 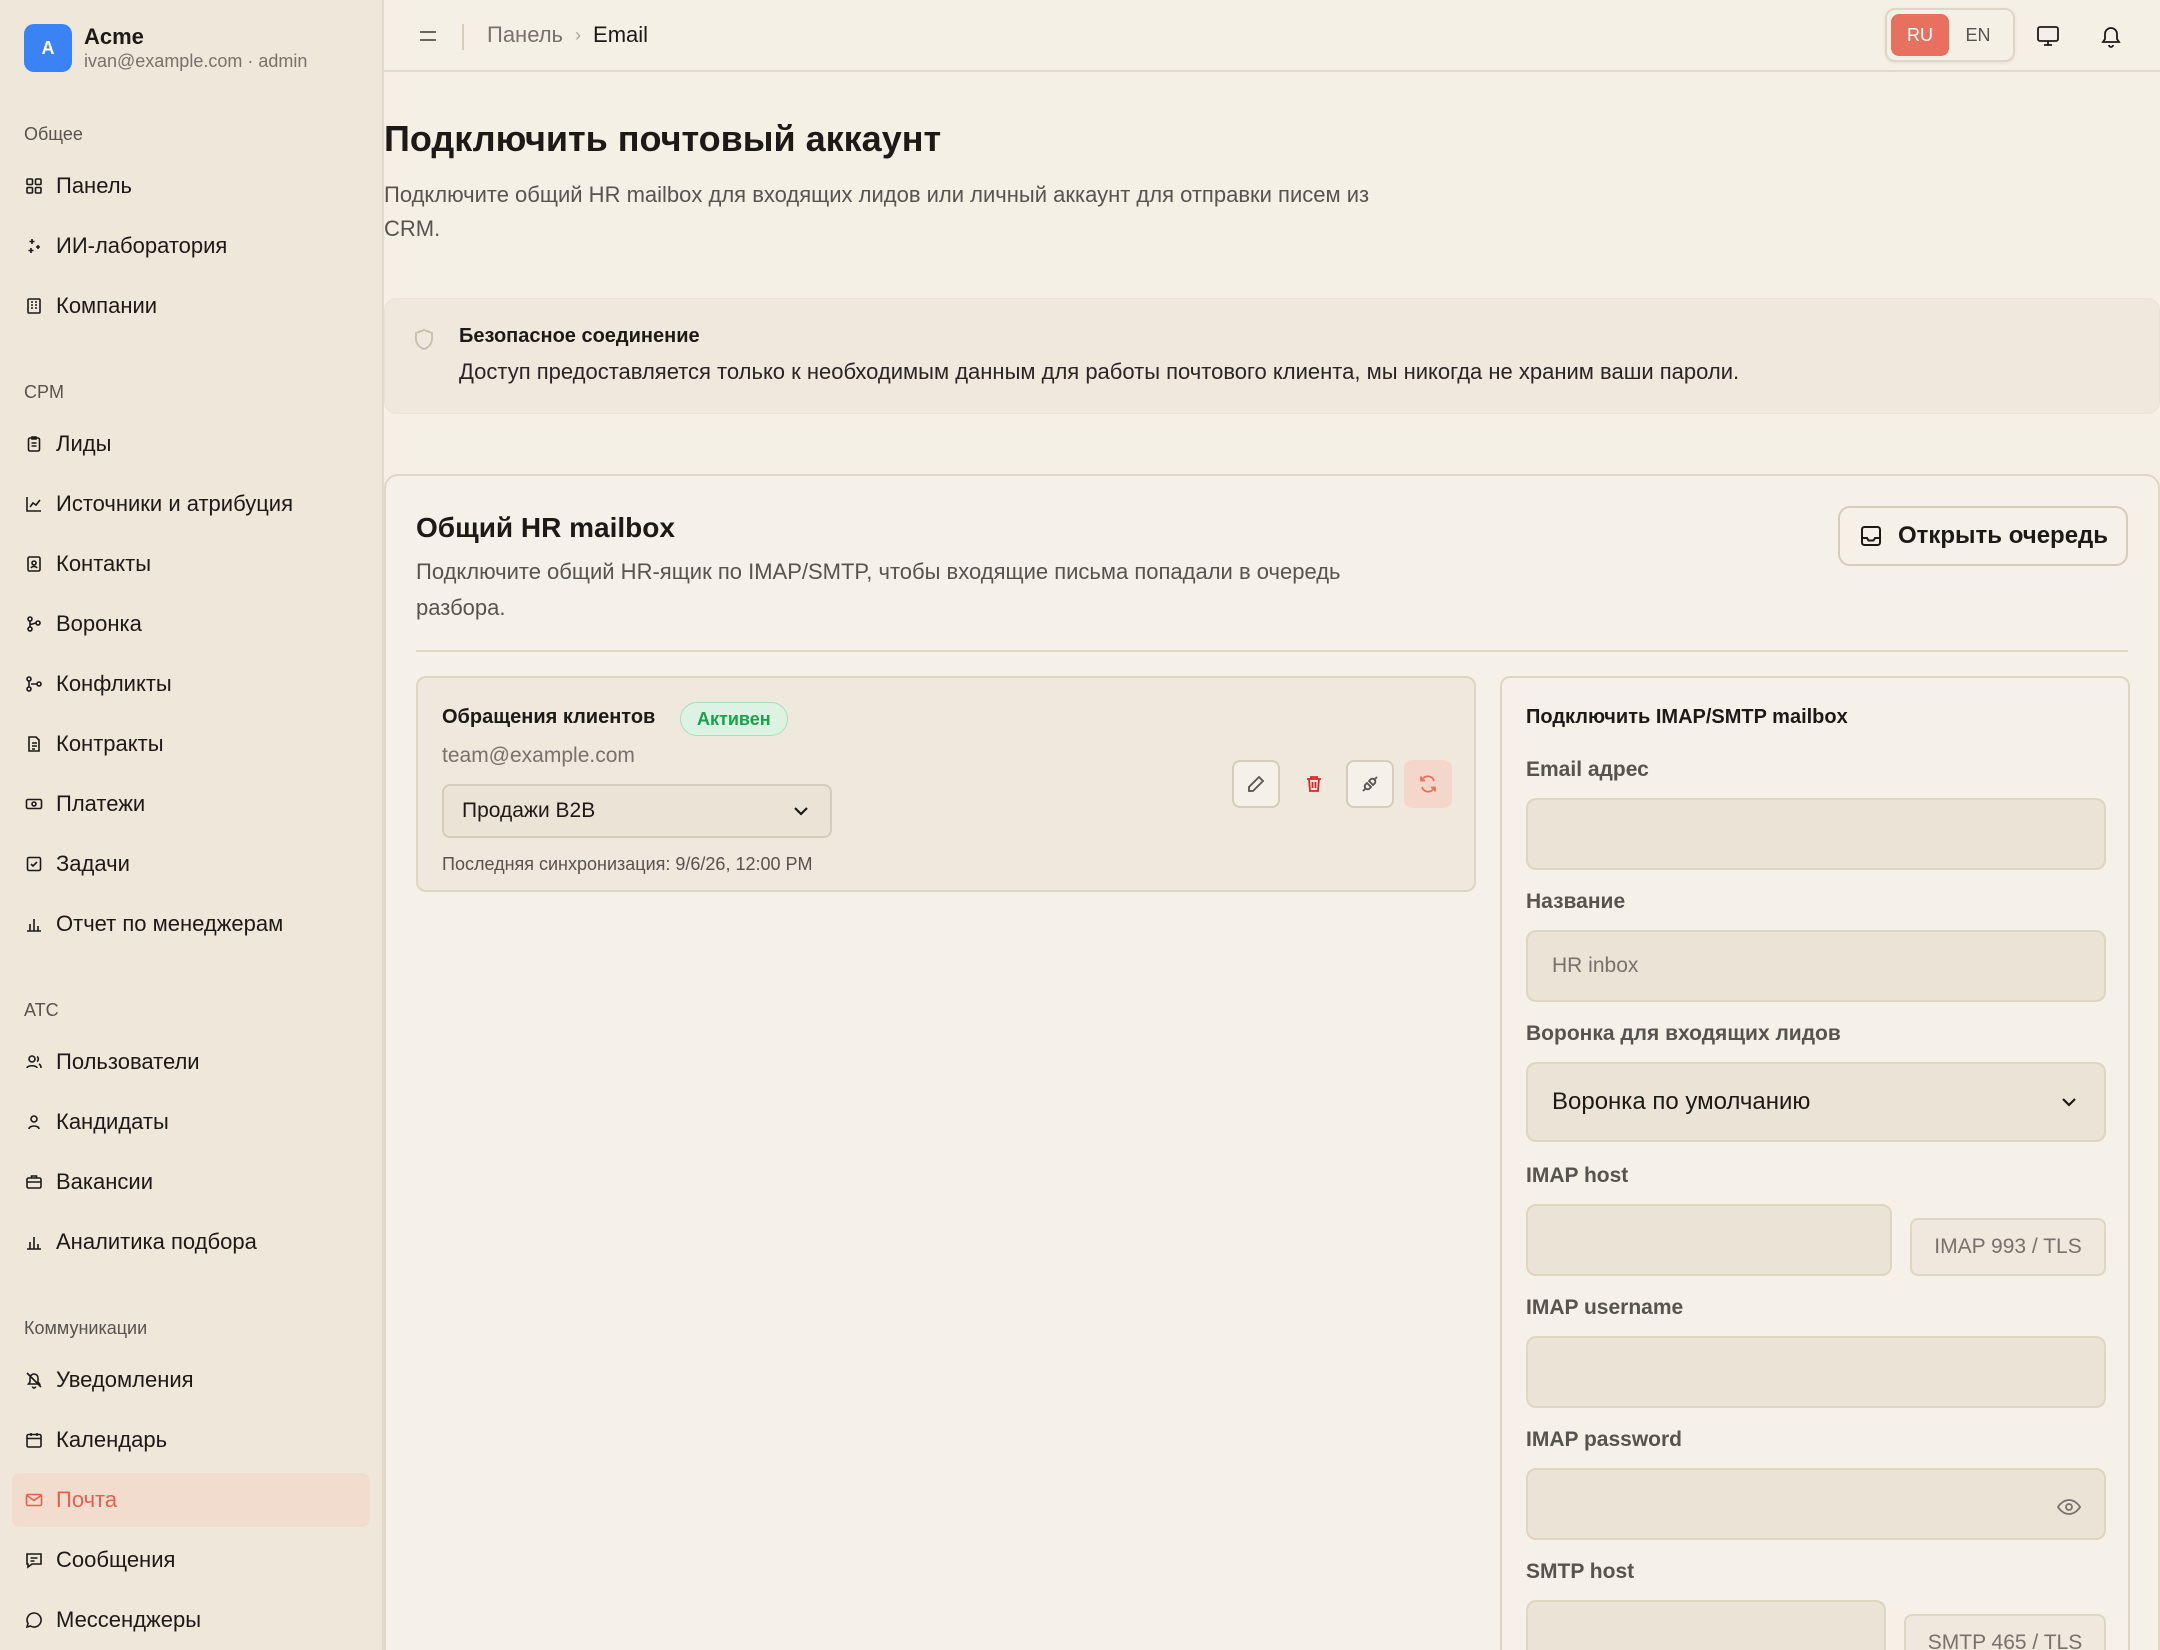 I want to click on sidebar-item-label: Задачи, so click(x=93, y=863).